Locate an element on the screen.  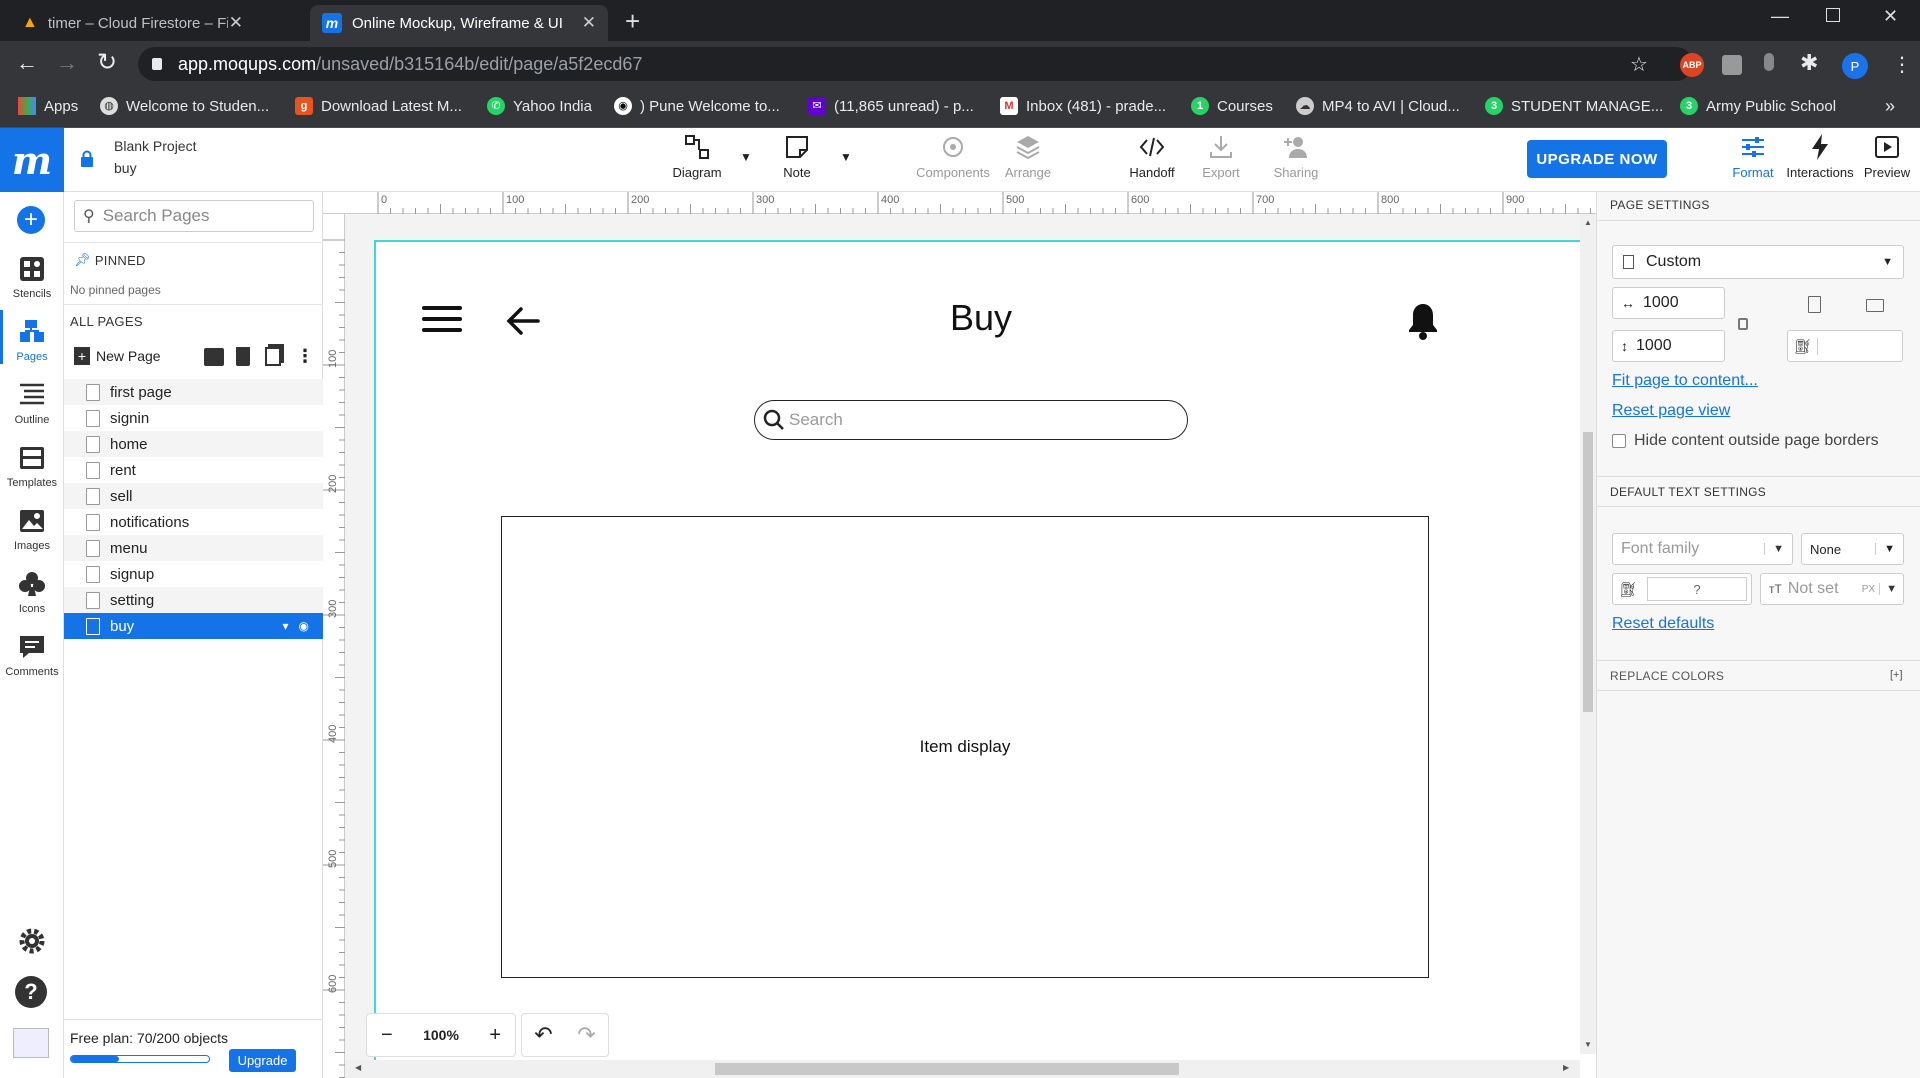
hamburger-menu-icon is located at coordinates (442, 319).